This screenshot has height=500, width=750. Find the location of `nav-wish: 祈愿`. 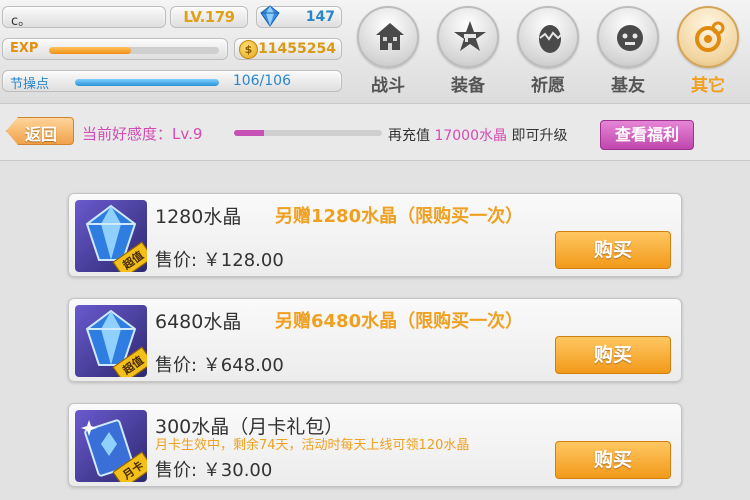

nav-wish: 祈愿 is located at coordinates (548, 52).